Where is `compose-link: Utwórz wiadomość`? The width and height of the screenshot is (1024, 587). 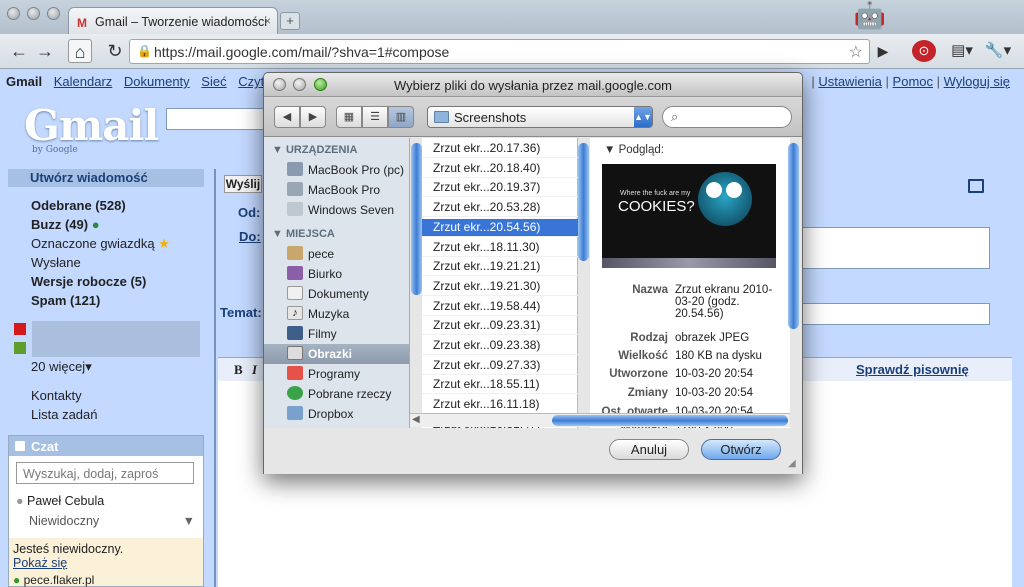
compose-link: Utwórz wiadomość is located at coordinates (106, 178).